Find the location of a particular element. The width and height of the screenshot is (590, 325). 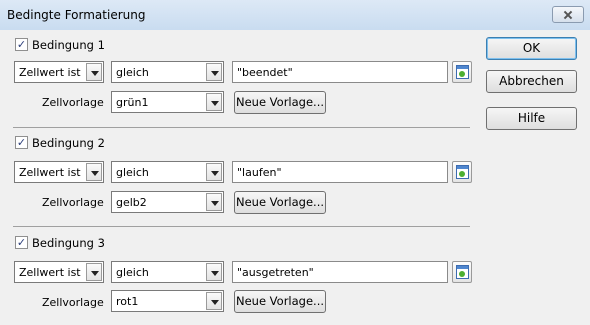

condition-3-shrink-button is located at coordinates (462, 272).